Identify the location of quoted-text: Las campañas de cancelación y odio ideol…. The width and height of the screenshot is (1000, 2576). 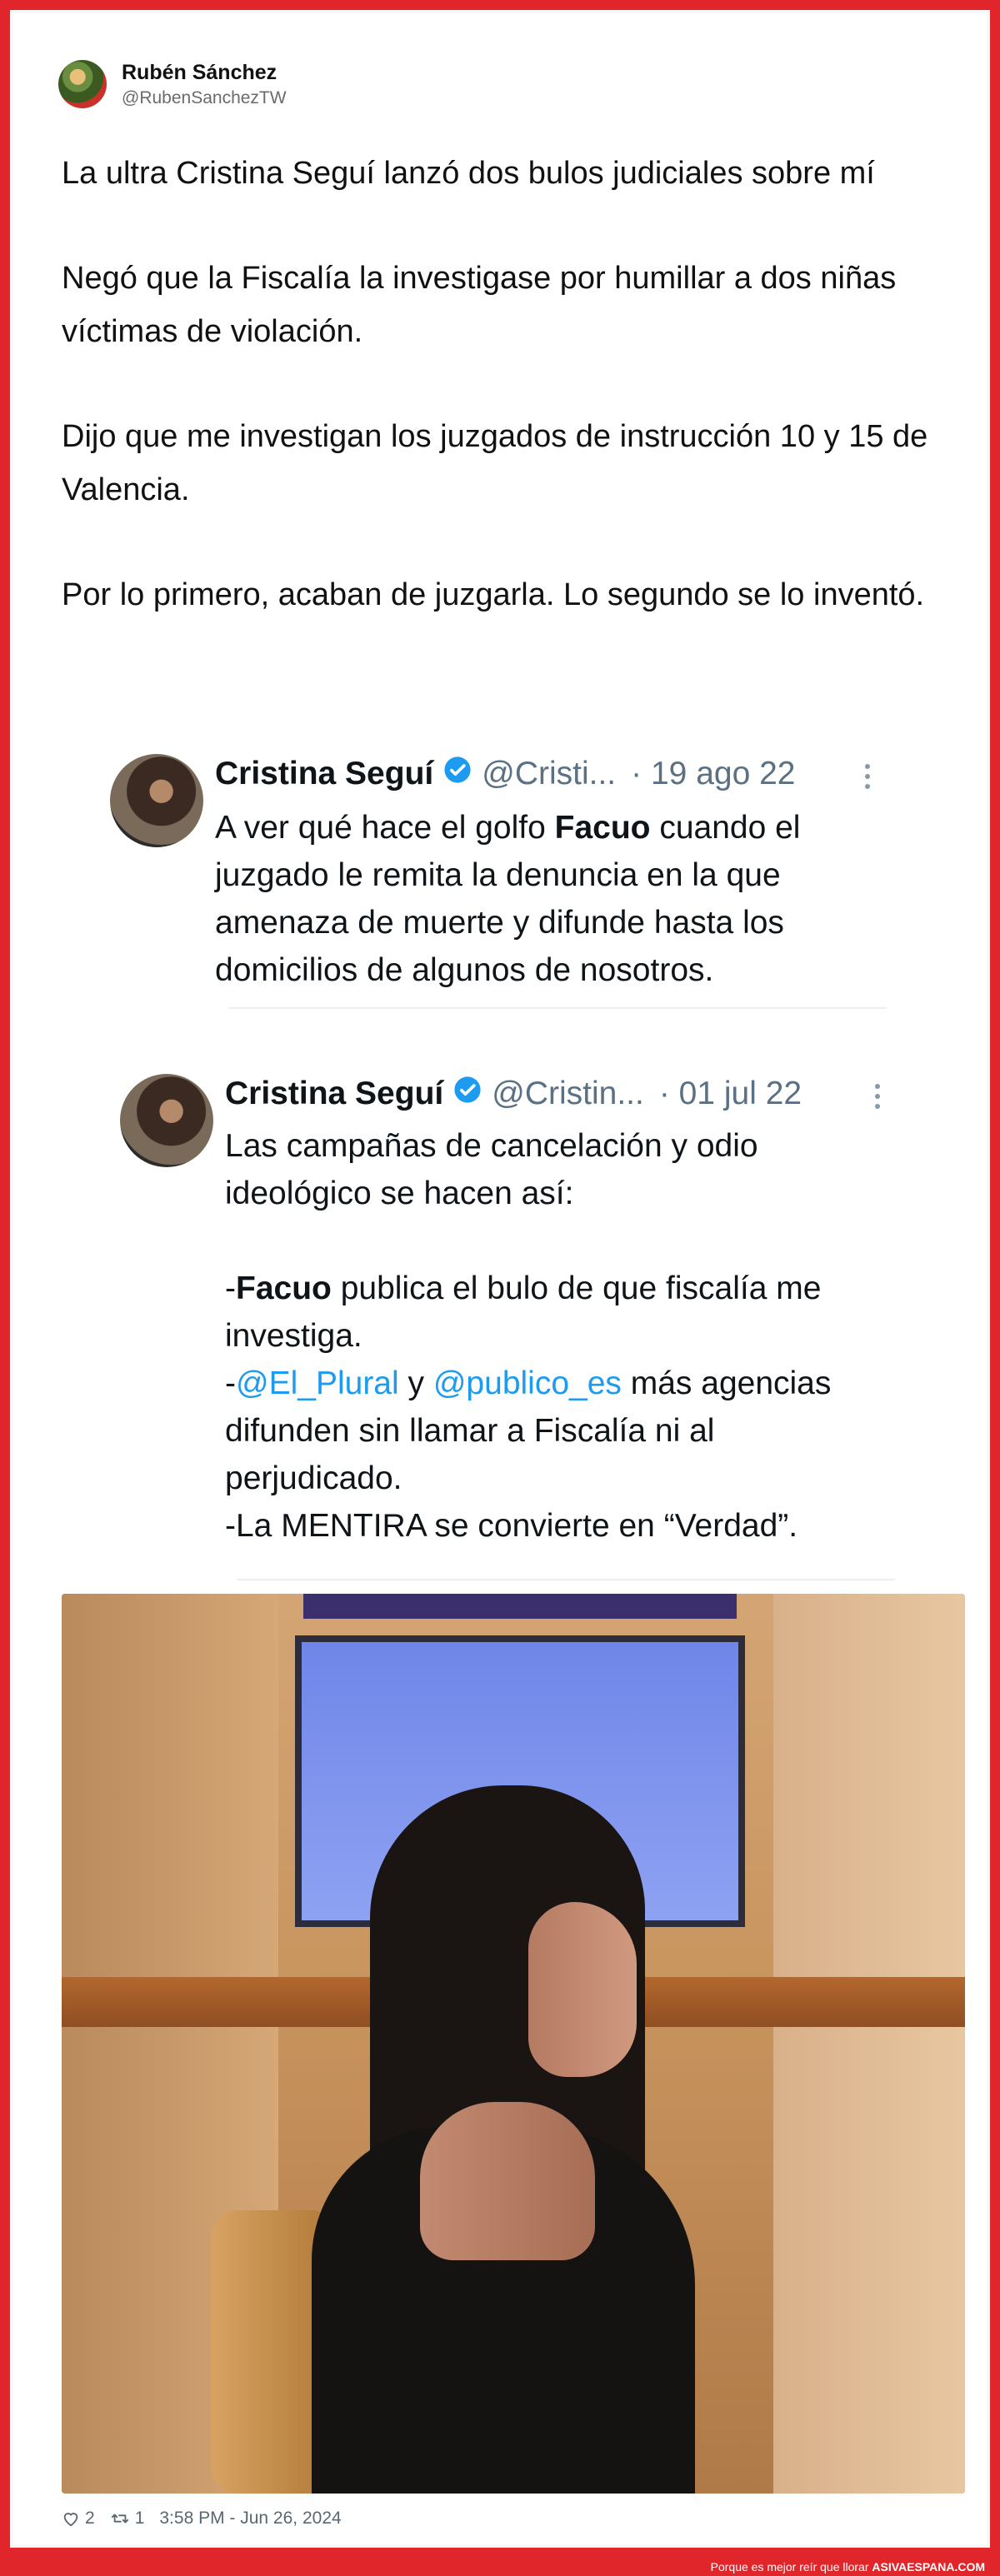
(528, 1336).